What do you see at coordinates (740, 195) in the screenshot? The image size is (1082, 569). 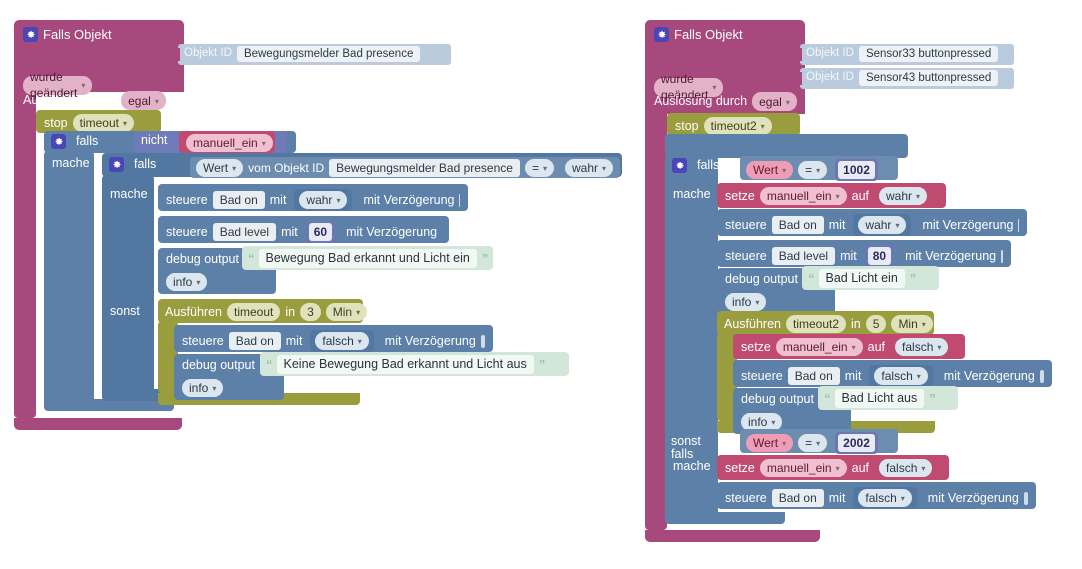 I see `set-label-right-0: setze` at bounding box center [740, 195].